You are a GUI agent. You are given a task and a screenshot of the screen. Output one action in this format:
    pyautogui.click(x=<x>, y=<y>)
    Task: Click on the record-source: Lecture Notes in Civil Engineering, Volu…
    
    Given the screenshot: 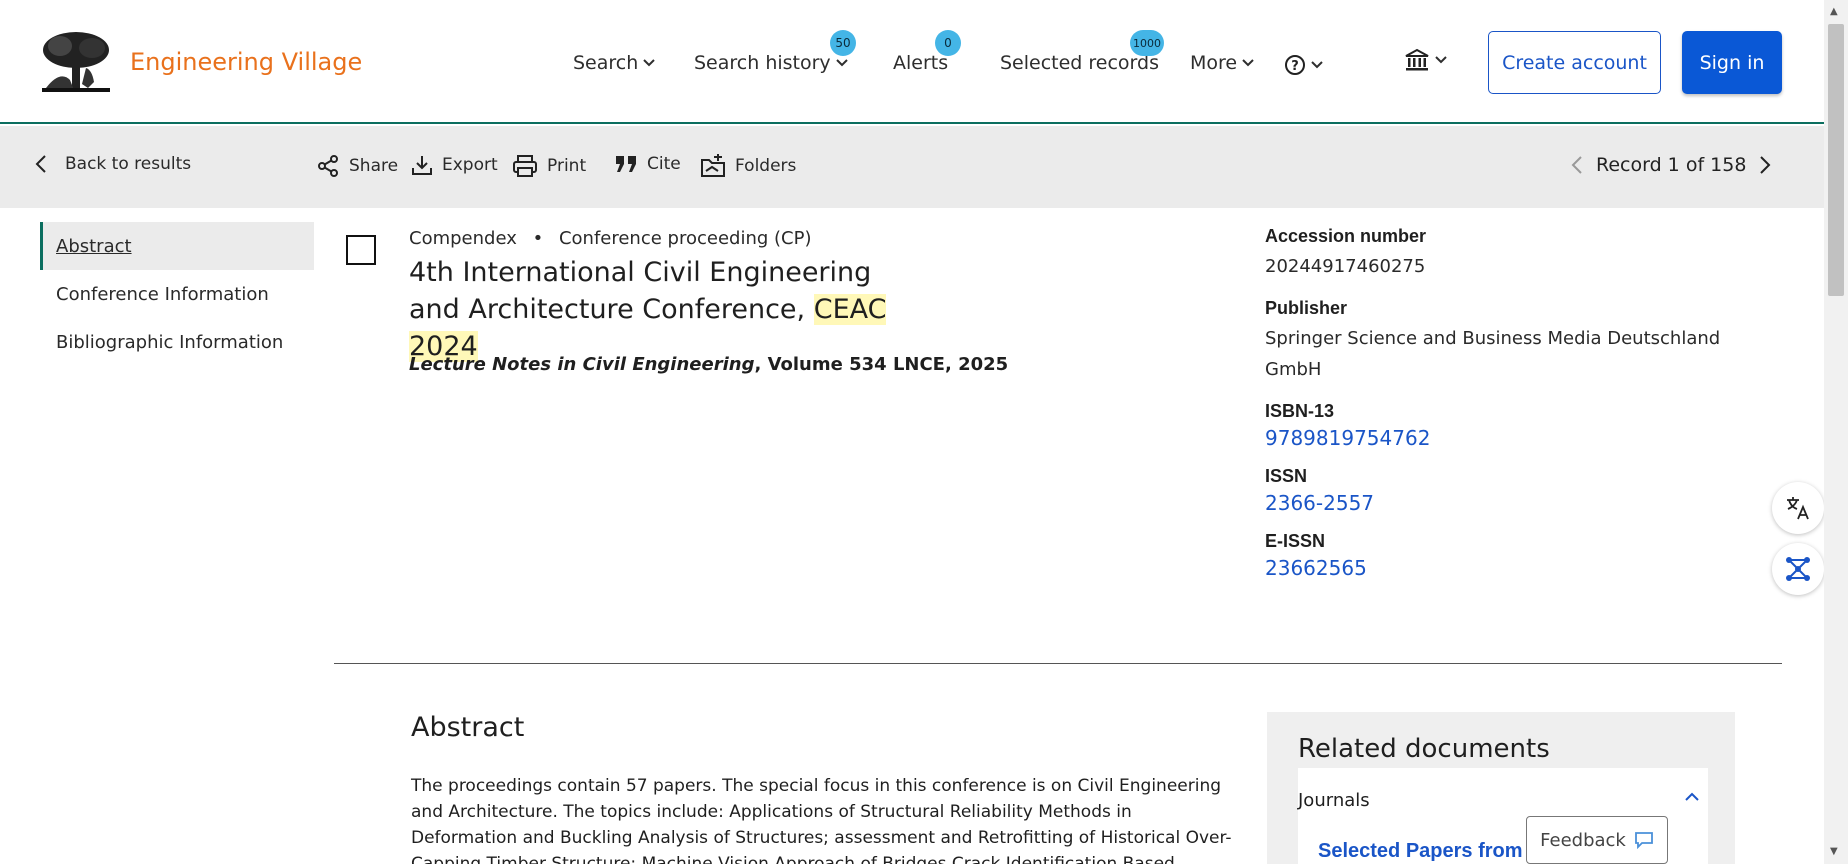 What is the action you would take?
    pyautogui.click(x=708, y=364)
    